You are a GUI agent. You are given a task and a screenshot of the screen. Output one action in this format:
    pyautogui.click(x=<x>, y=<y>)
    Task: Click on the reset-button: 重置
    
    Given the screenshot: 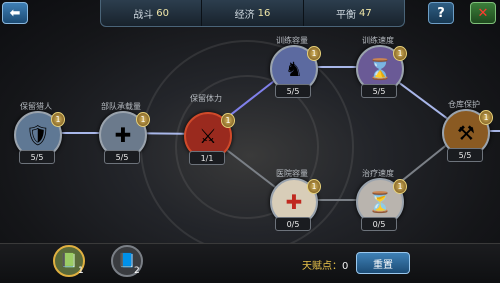 What is the action you would take?
    pyautogui.click(x=383, y=263)
    